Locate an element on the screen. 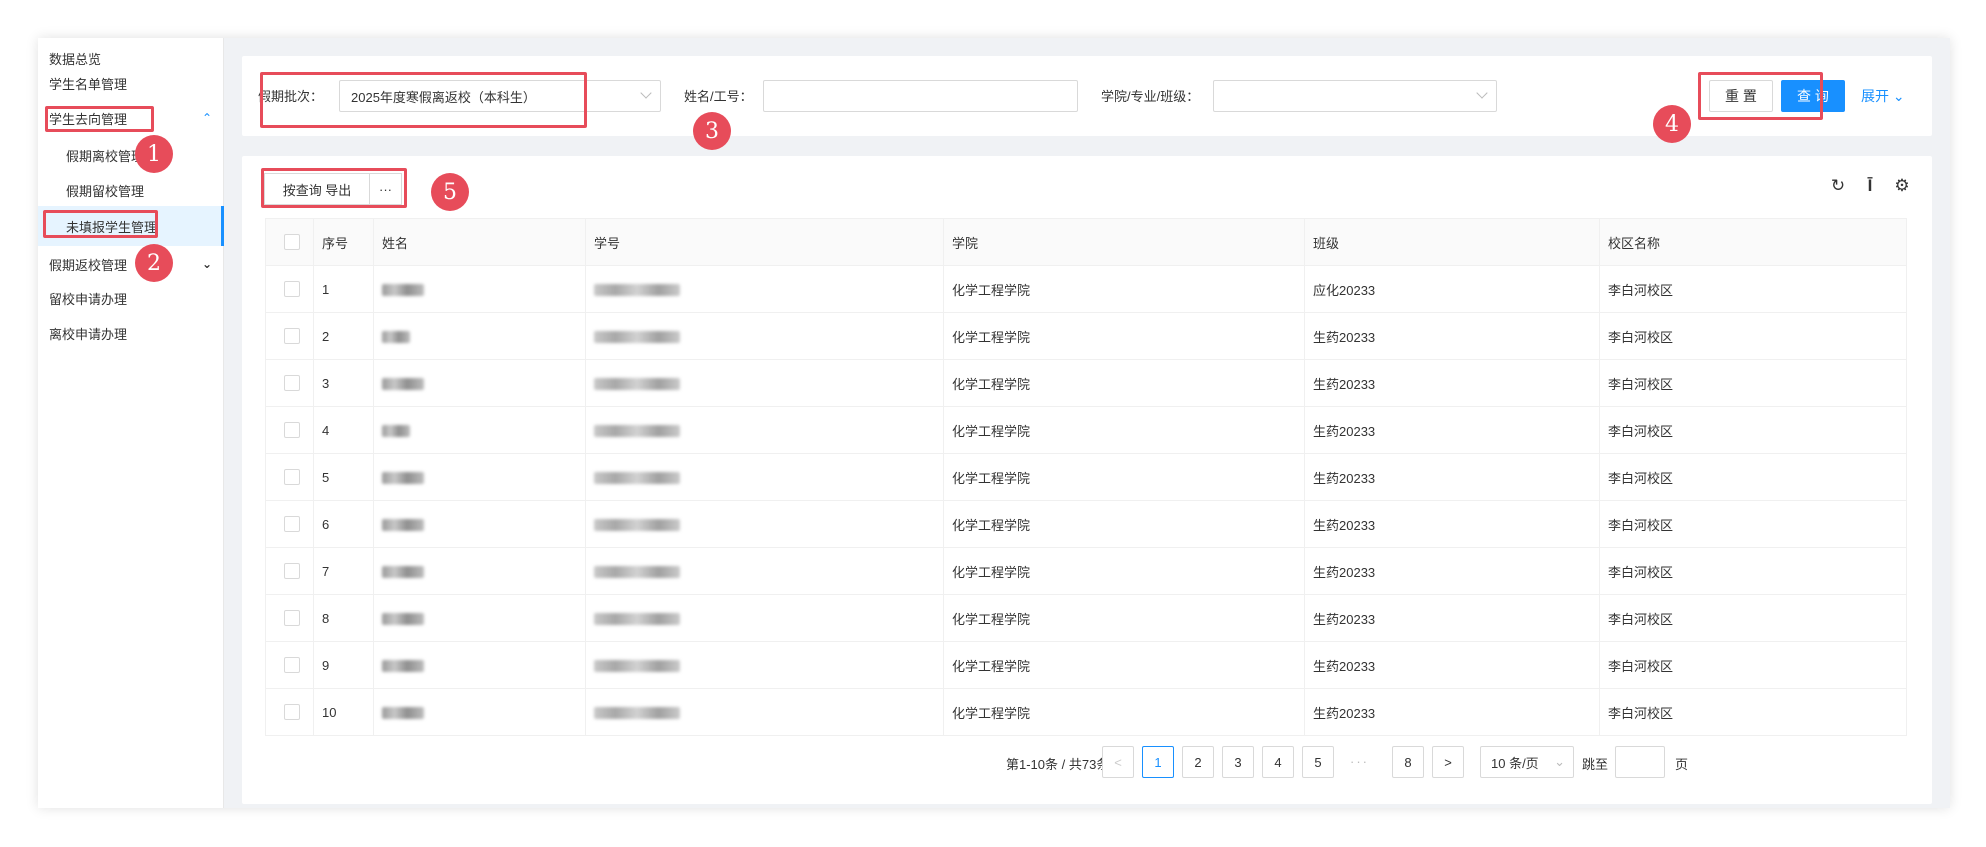 The image size is (1986, 847). table-row: 4 化学工程学院 生药20233 李白河校区 is located at coordinates (1086, 430).